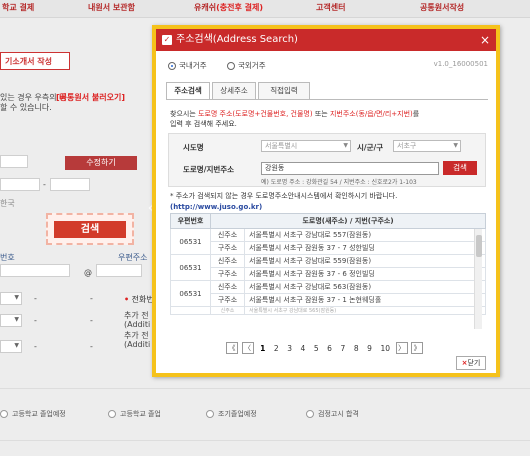 The image size is (530, 456). Describe the element at coordinates (289, 348) in the screenshot. I see `page-3: 3` at that location.